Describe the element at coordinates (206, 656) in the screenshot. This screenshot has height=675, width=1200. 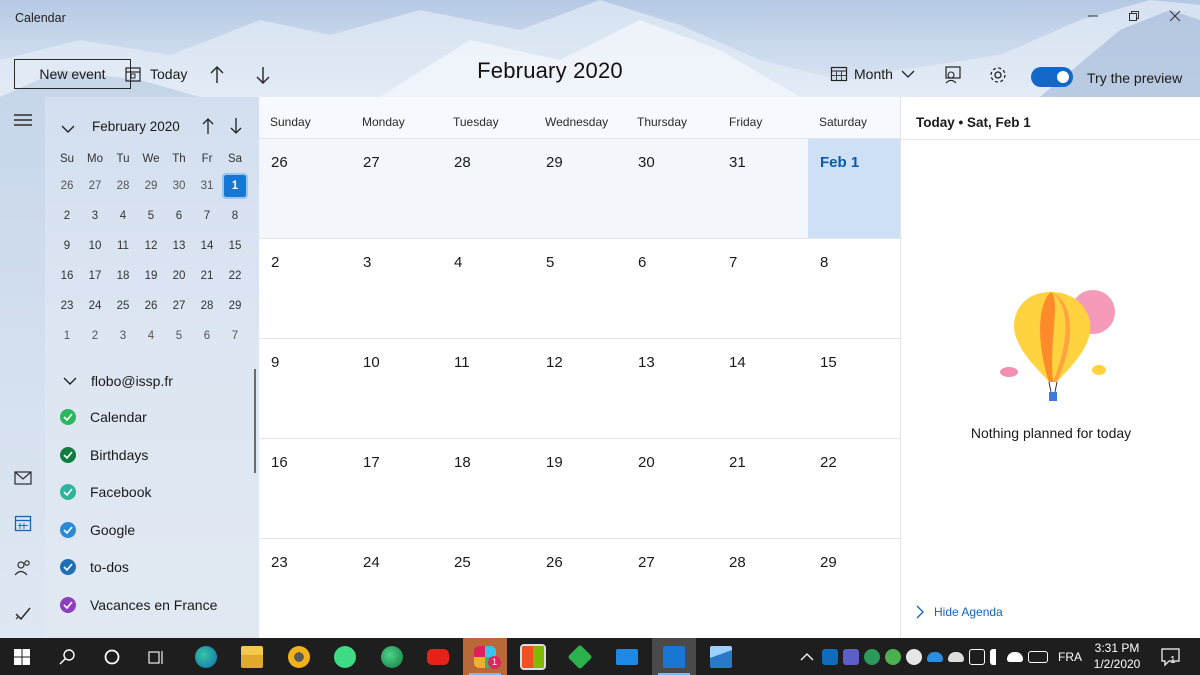
I see `taskbar-app-edge-canary` at that location.